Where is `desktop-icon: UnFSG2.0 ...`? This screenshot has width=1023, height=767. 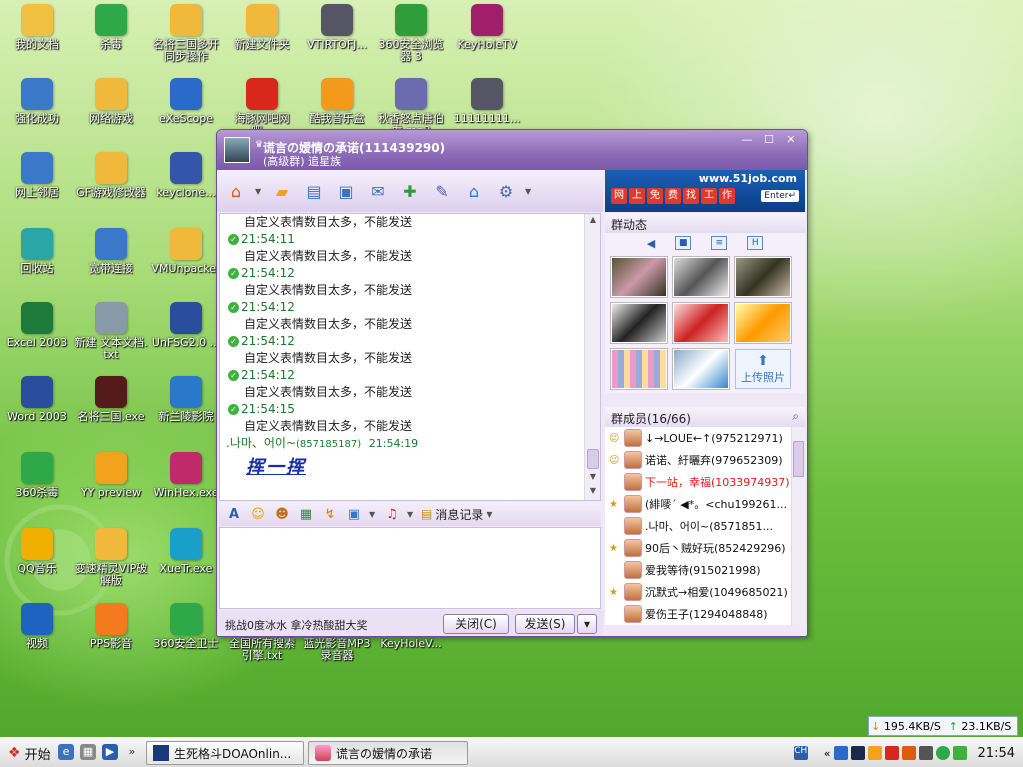
desktop-icon: UnFSG2.0 ... is located at coordinates (186, 325).